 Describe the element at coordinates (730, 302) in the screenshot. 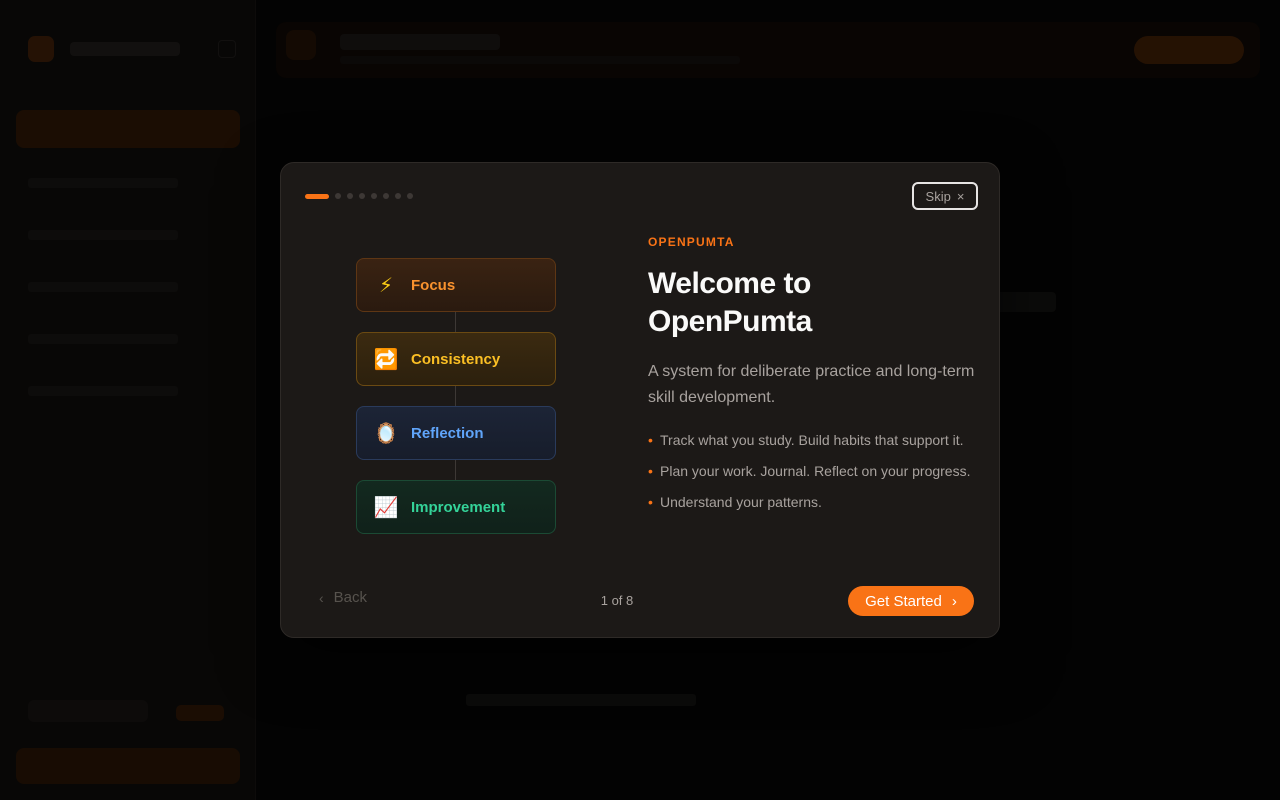

I see `modal-title: Welcome to OpenPumta` at that location.